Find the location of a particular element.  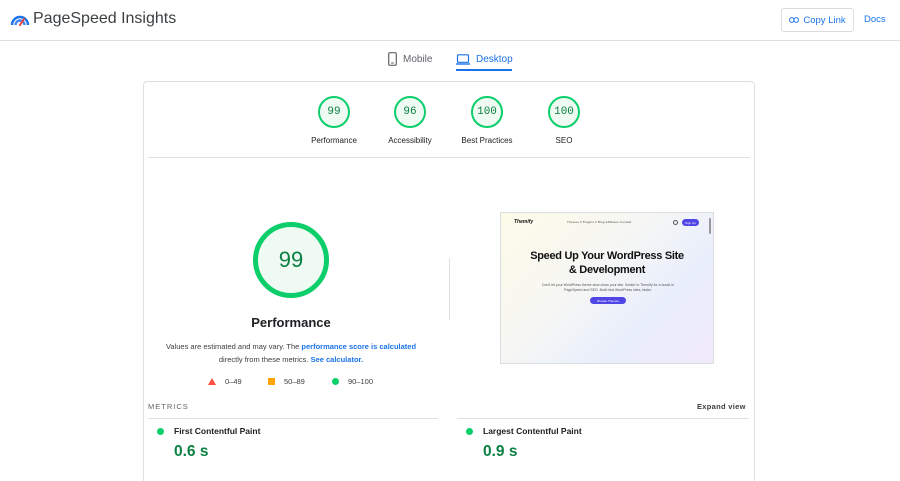

metric-header: First Contentful Paint is located at coordinates (208, 431).